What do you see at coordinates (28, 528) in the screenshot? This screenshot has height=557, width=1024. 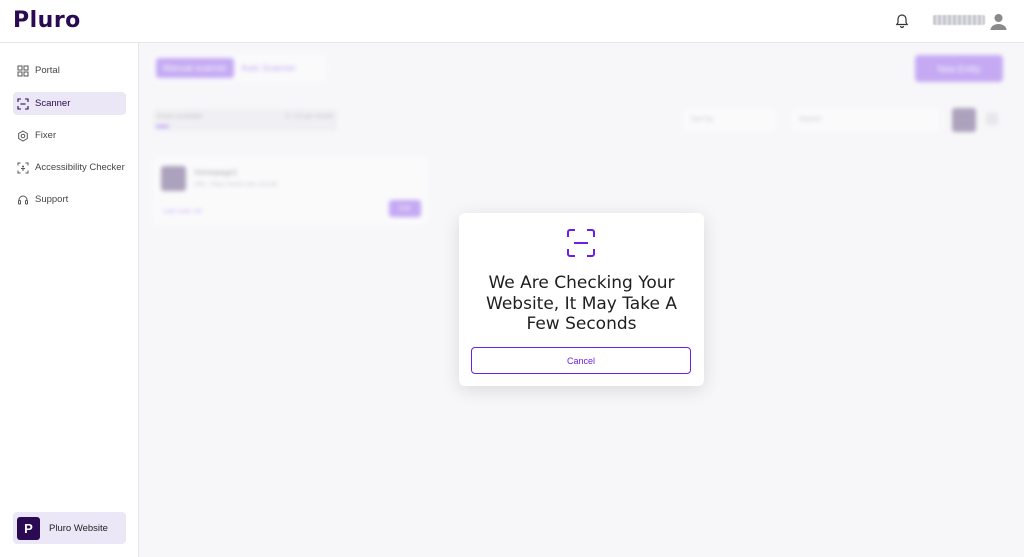 I see `site-logo-icon: P` at bounding box center [28, 528].